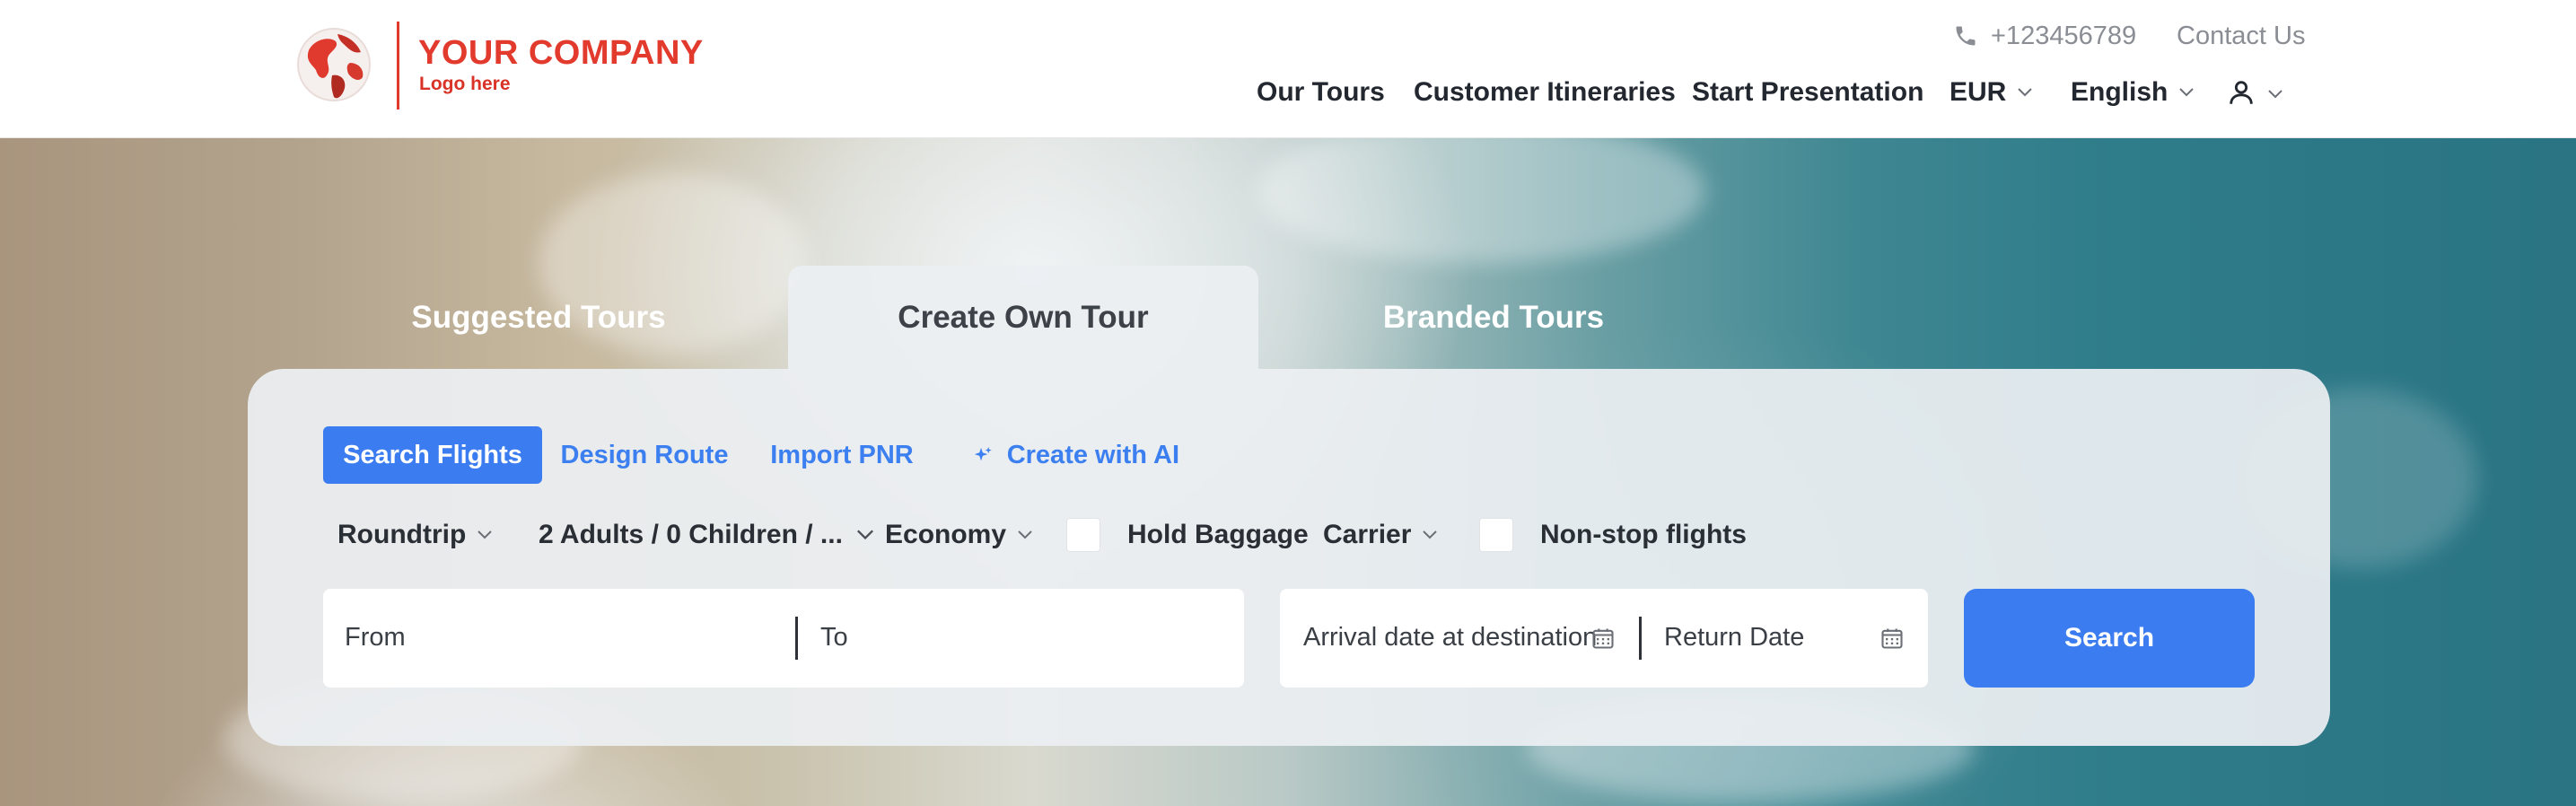 The image size is (2576, 806). Describe the element at coordinates (538, 318) in the screenshot. I see `tab-suggested-tours: Suggested Tours` at that location.